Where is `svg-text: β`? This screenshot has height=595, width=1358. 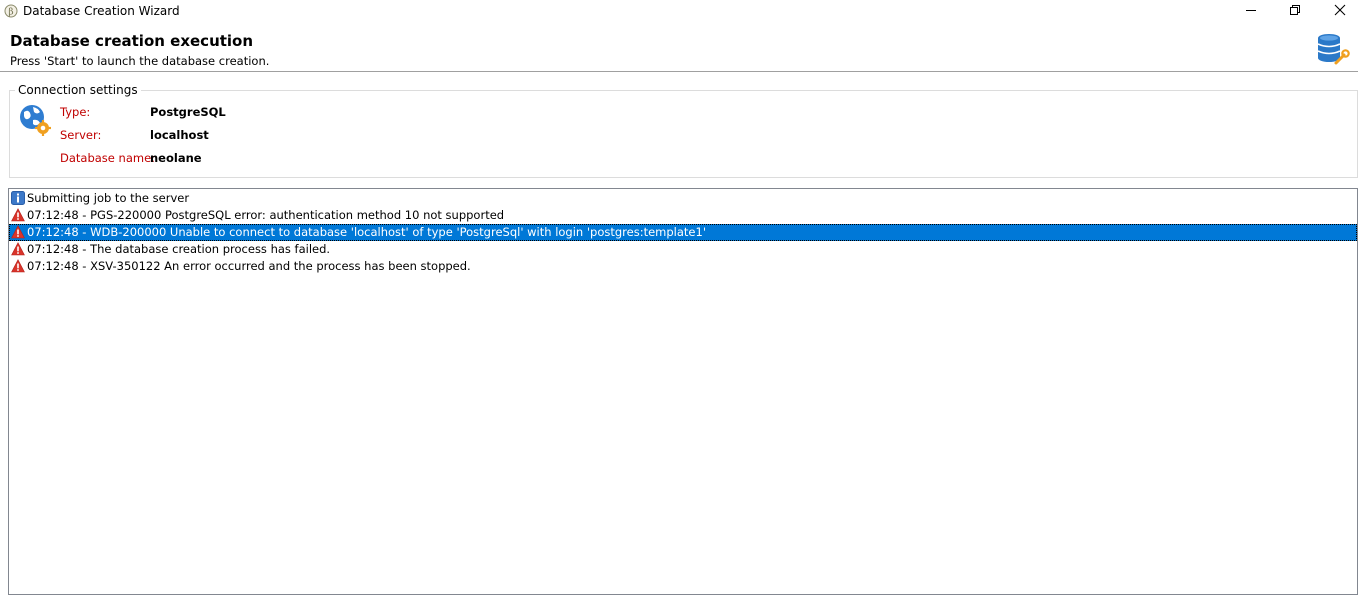
svg-text: β is located at coordinates (10, 13).